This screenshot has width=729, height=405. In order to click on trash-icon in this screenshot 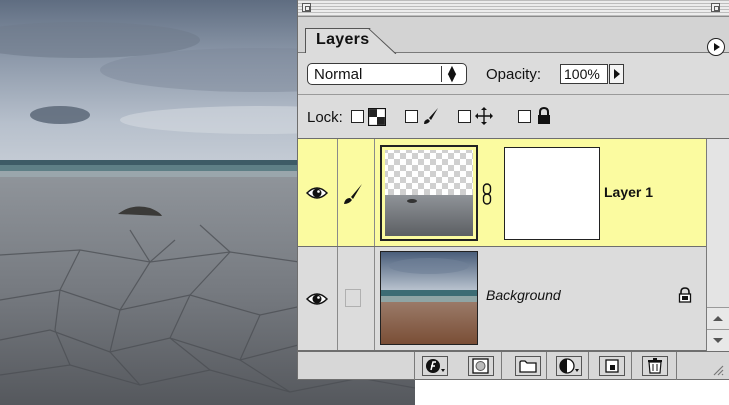, I will do `click(655, 366)`.